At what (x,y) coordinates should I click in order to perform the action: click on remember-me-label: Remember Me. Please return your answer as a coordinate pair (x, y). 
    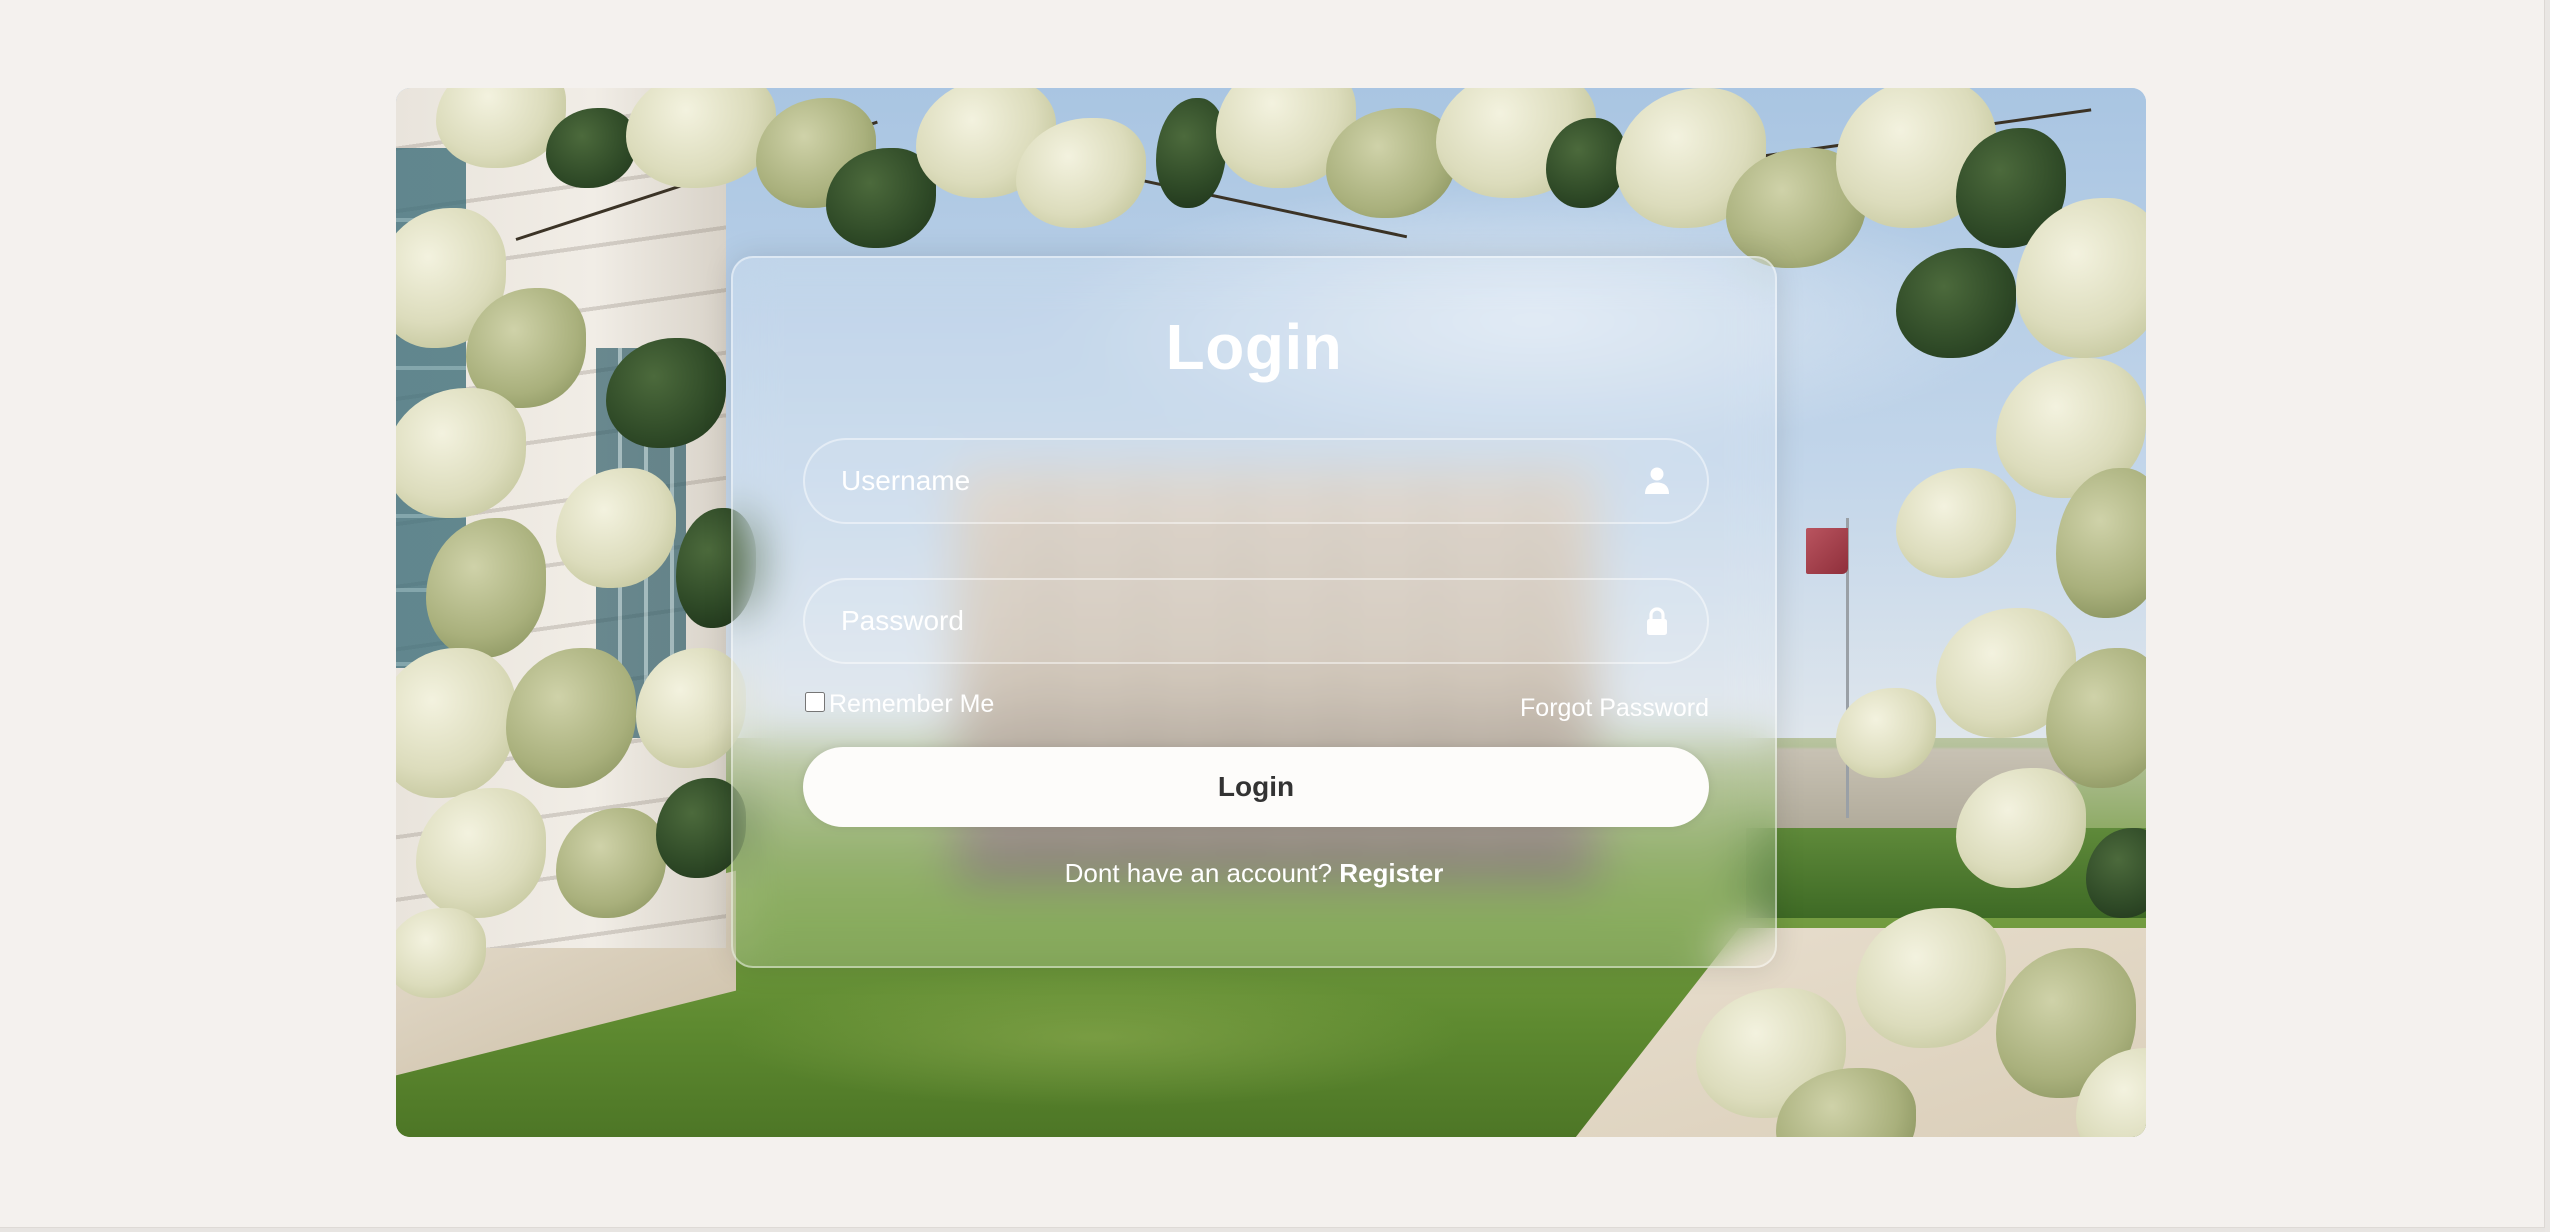
    Looking at the image, I should click on (912, 704).